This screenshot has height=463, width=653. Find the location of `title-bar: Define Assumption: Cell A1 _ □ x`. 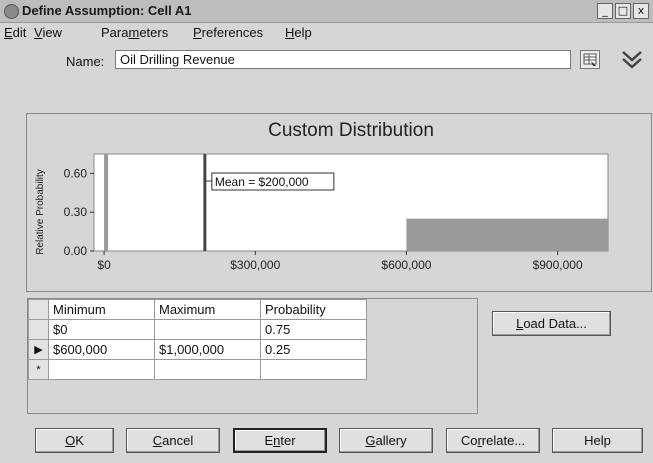

title-bar: Define Assumption: Cell A1 _ □ x is located at coordinates (326, 11).